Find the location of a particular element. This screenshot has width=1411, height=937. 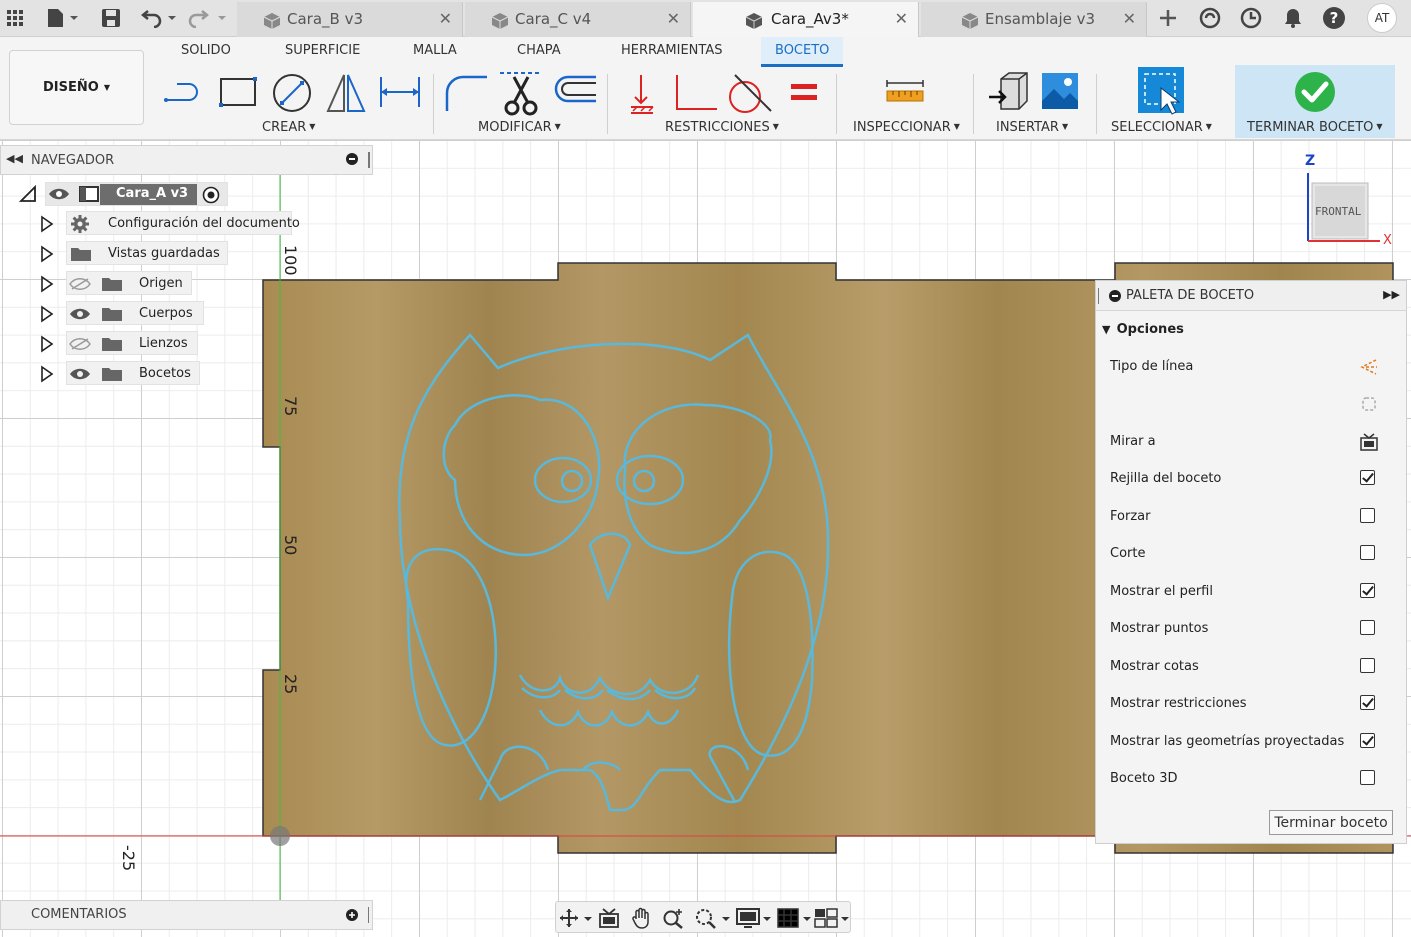

centerline-icon is located at coordinates (1369, 404).